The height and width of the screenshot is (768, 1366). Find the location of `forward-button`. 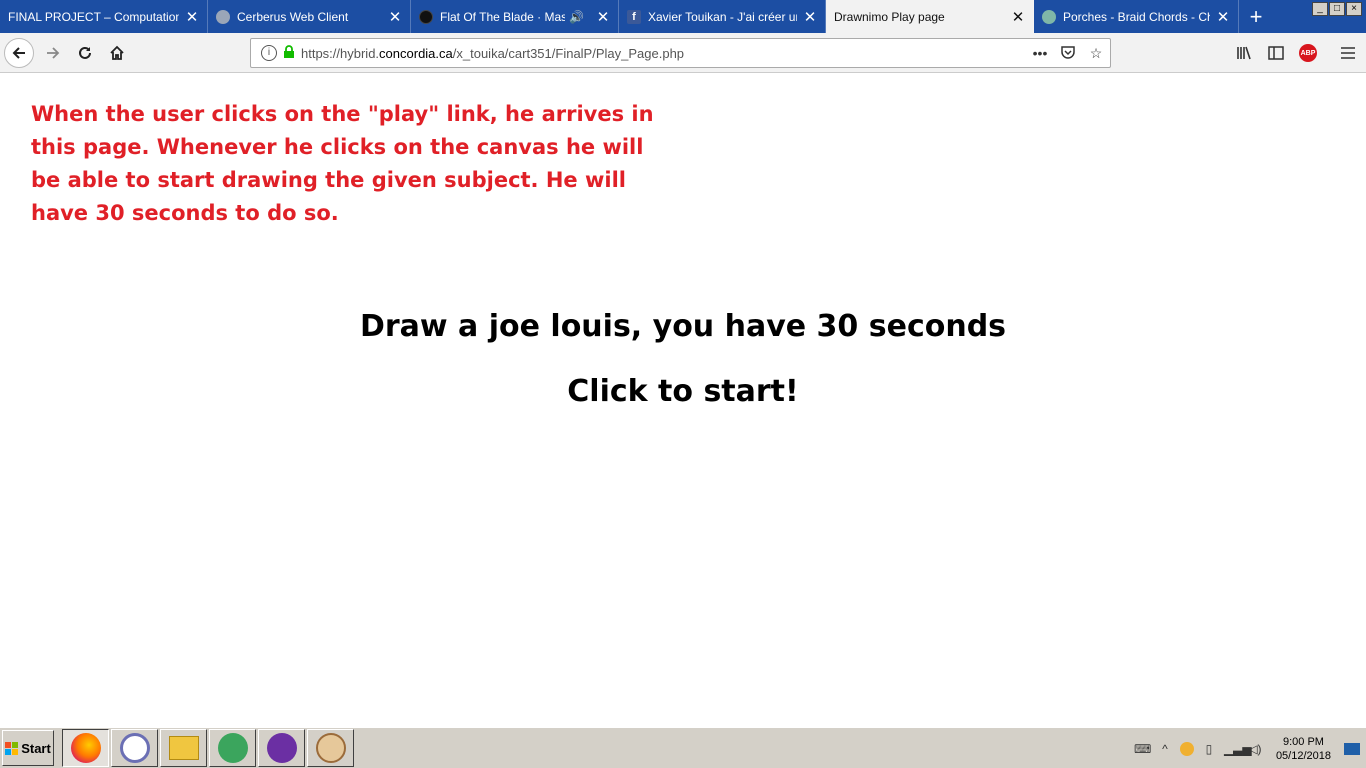

forward-button is located at coordinates (53, 53).